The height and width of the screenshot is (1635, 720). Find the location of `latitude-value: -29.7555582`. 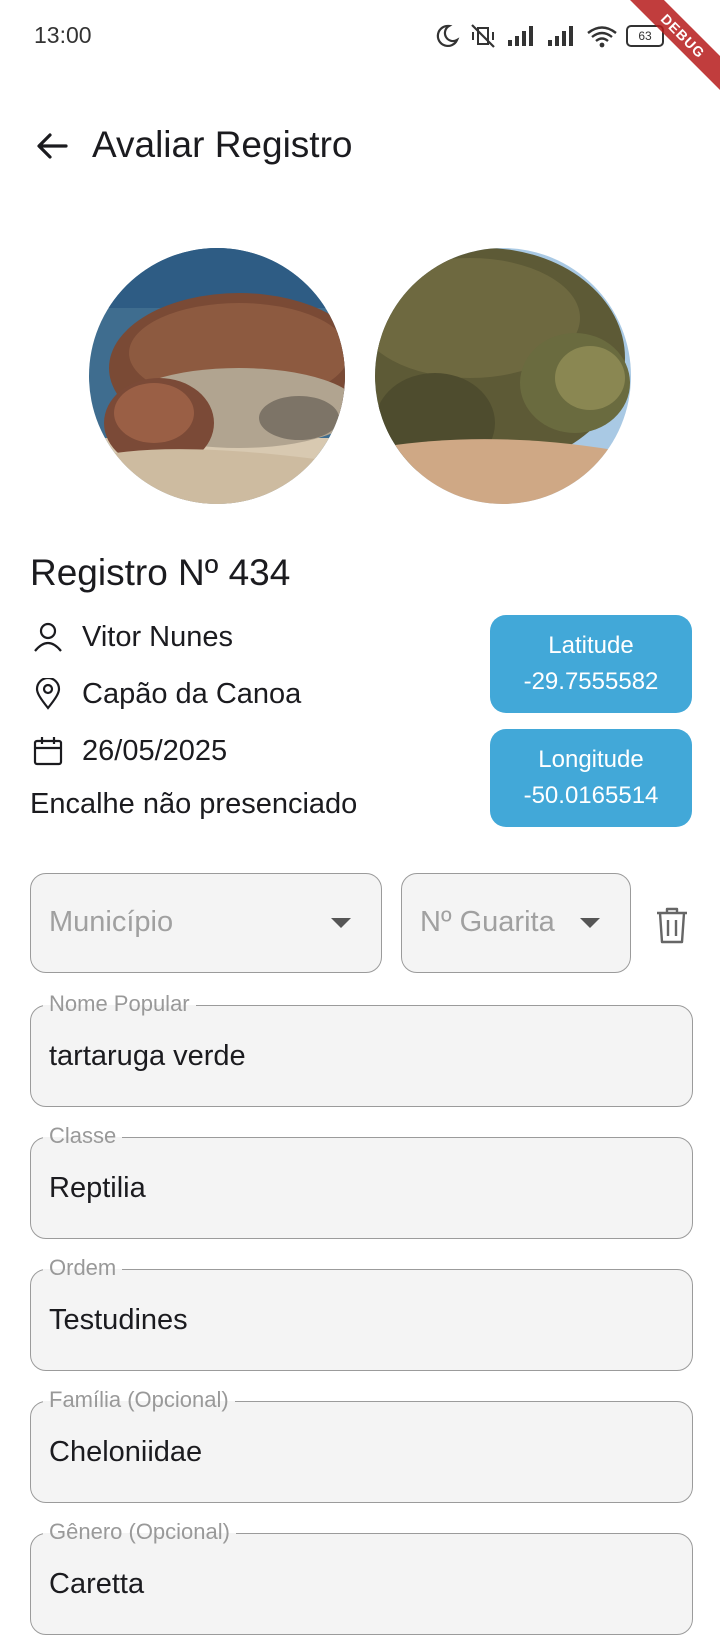

latitude-value: -29.7555582 is located at coordinates (591, 681).